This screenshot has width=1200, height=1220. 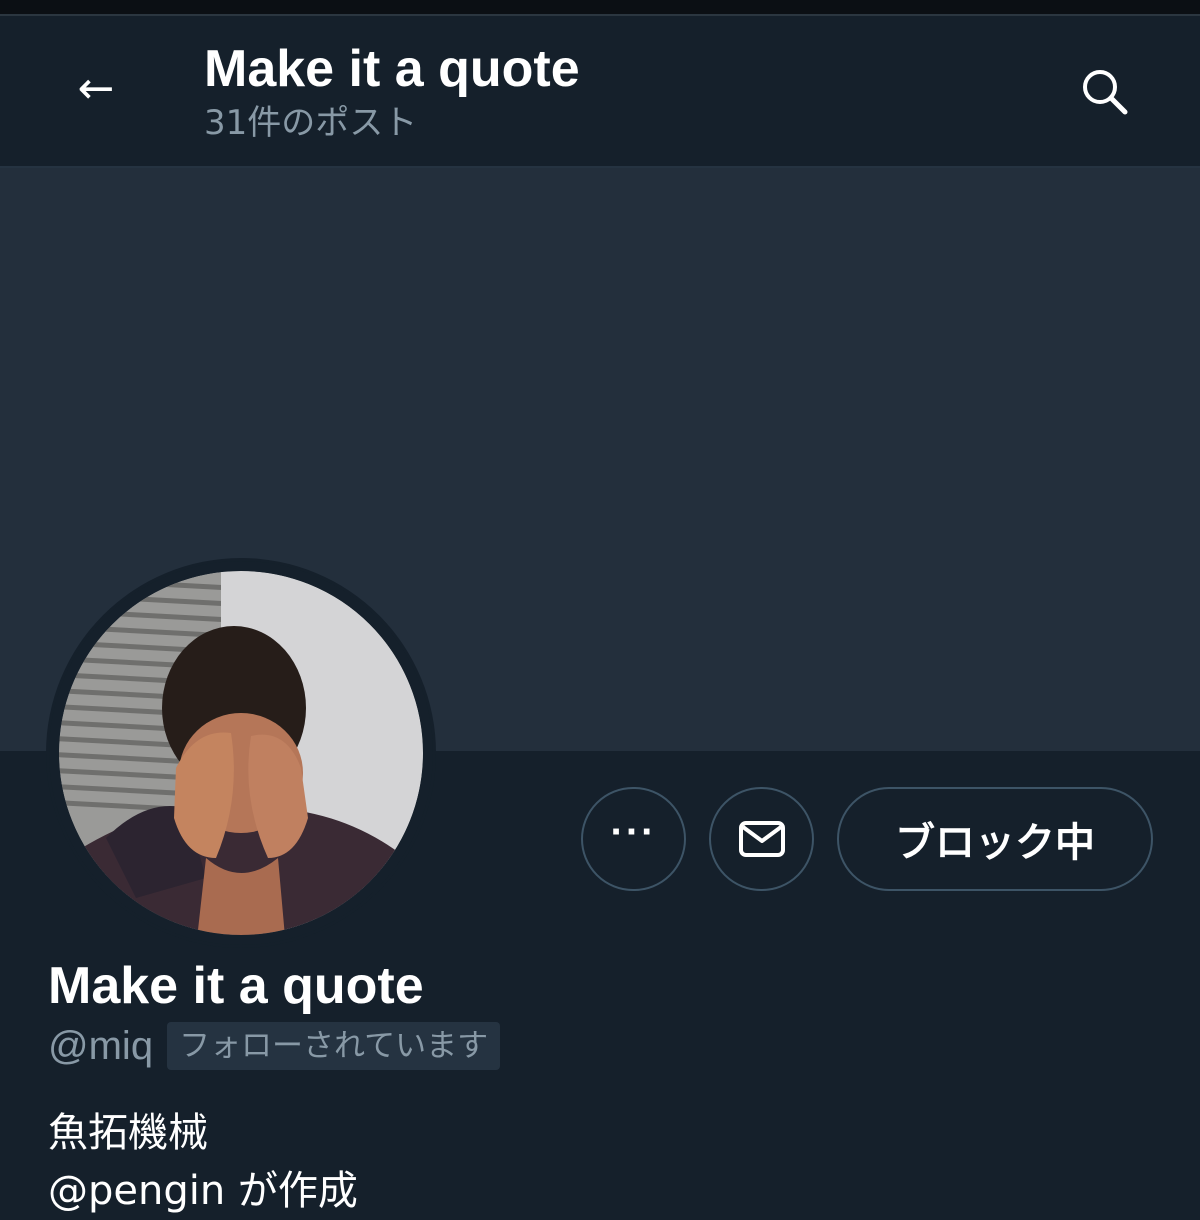 What do you see at coordinates (600, 8) in the screenshot?
I see `status-bar` at bounding box center [600, 8].